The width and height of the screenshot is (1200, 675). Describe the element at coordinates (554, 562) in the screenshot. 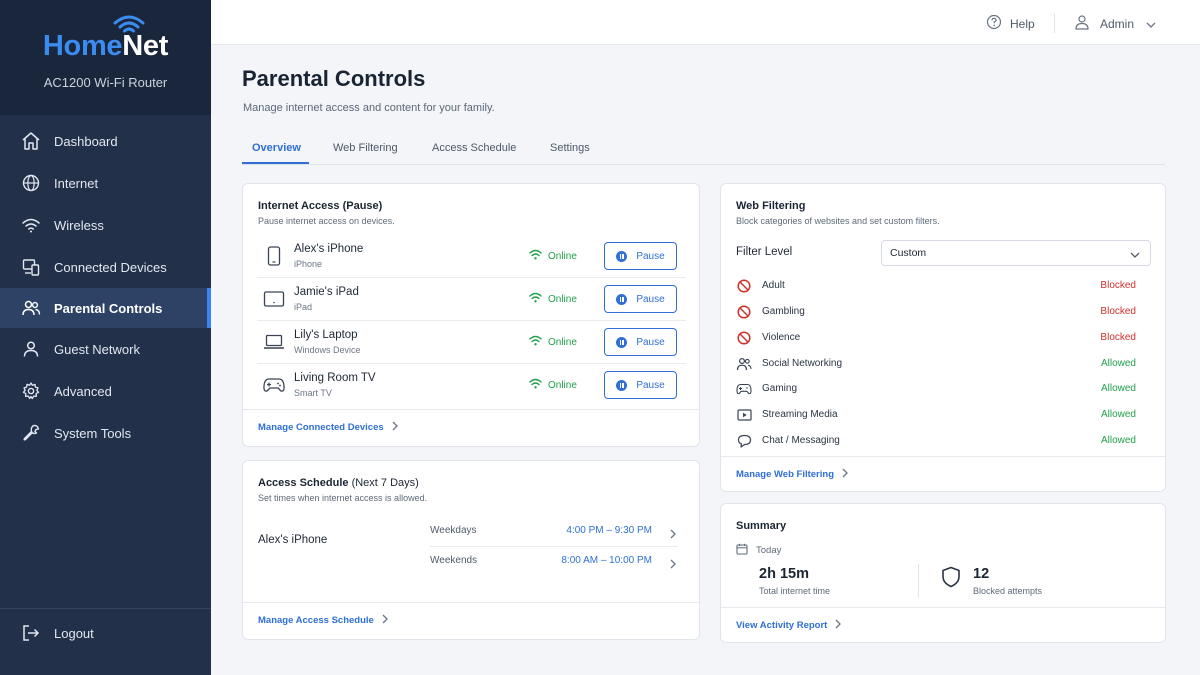

I see `schedule-row-weekends: Weekends 8:00 AM – 10:00 PM` at that location.